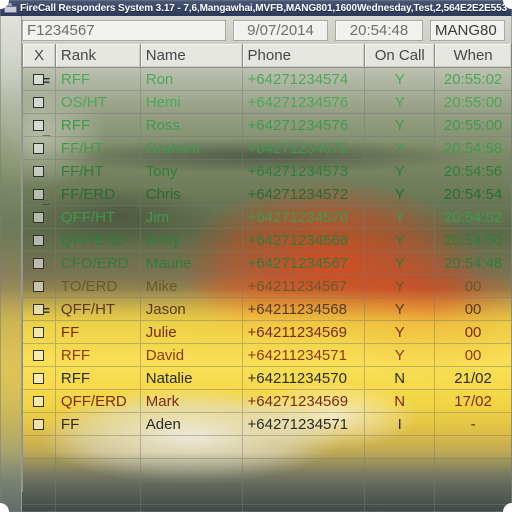  I want to click on cell-when: -, so click(473, 424).